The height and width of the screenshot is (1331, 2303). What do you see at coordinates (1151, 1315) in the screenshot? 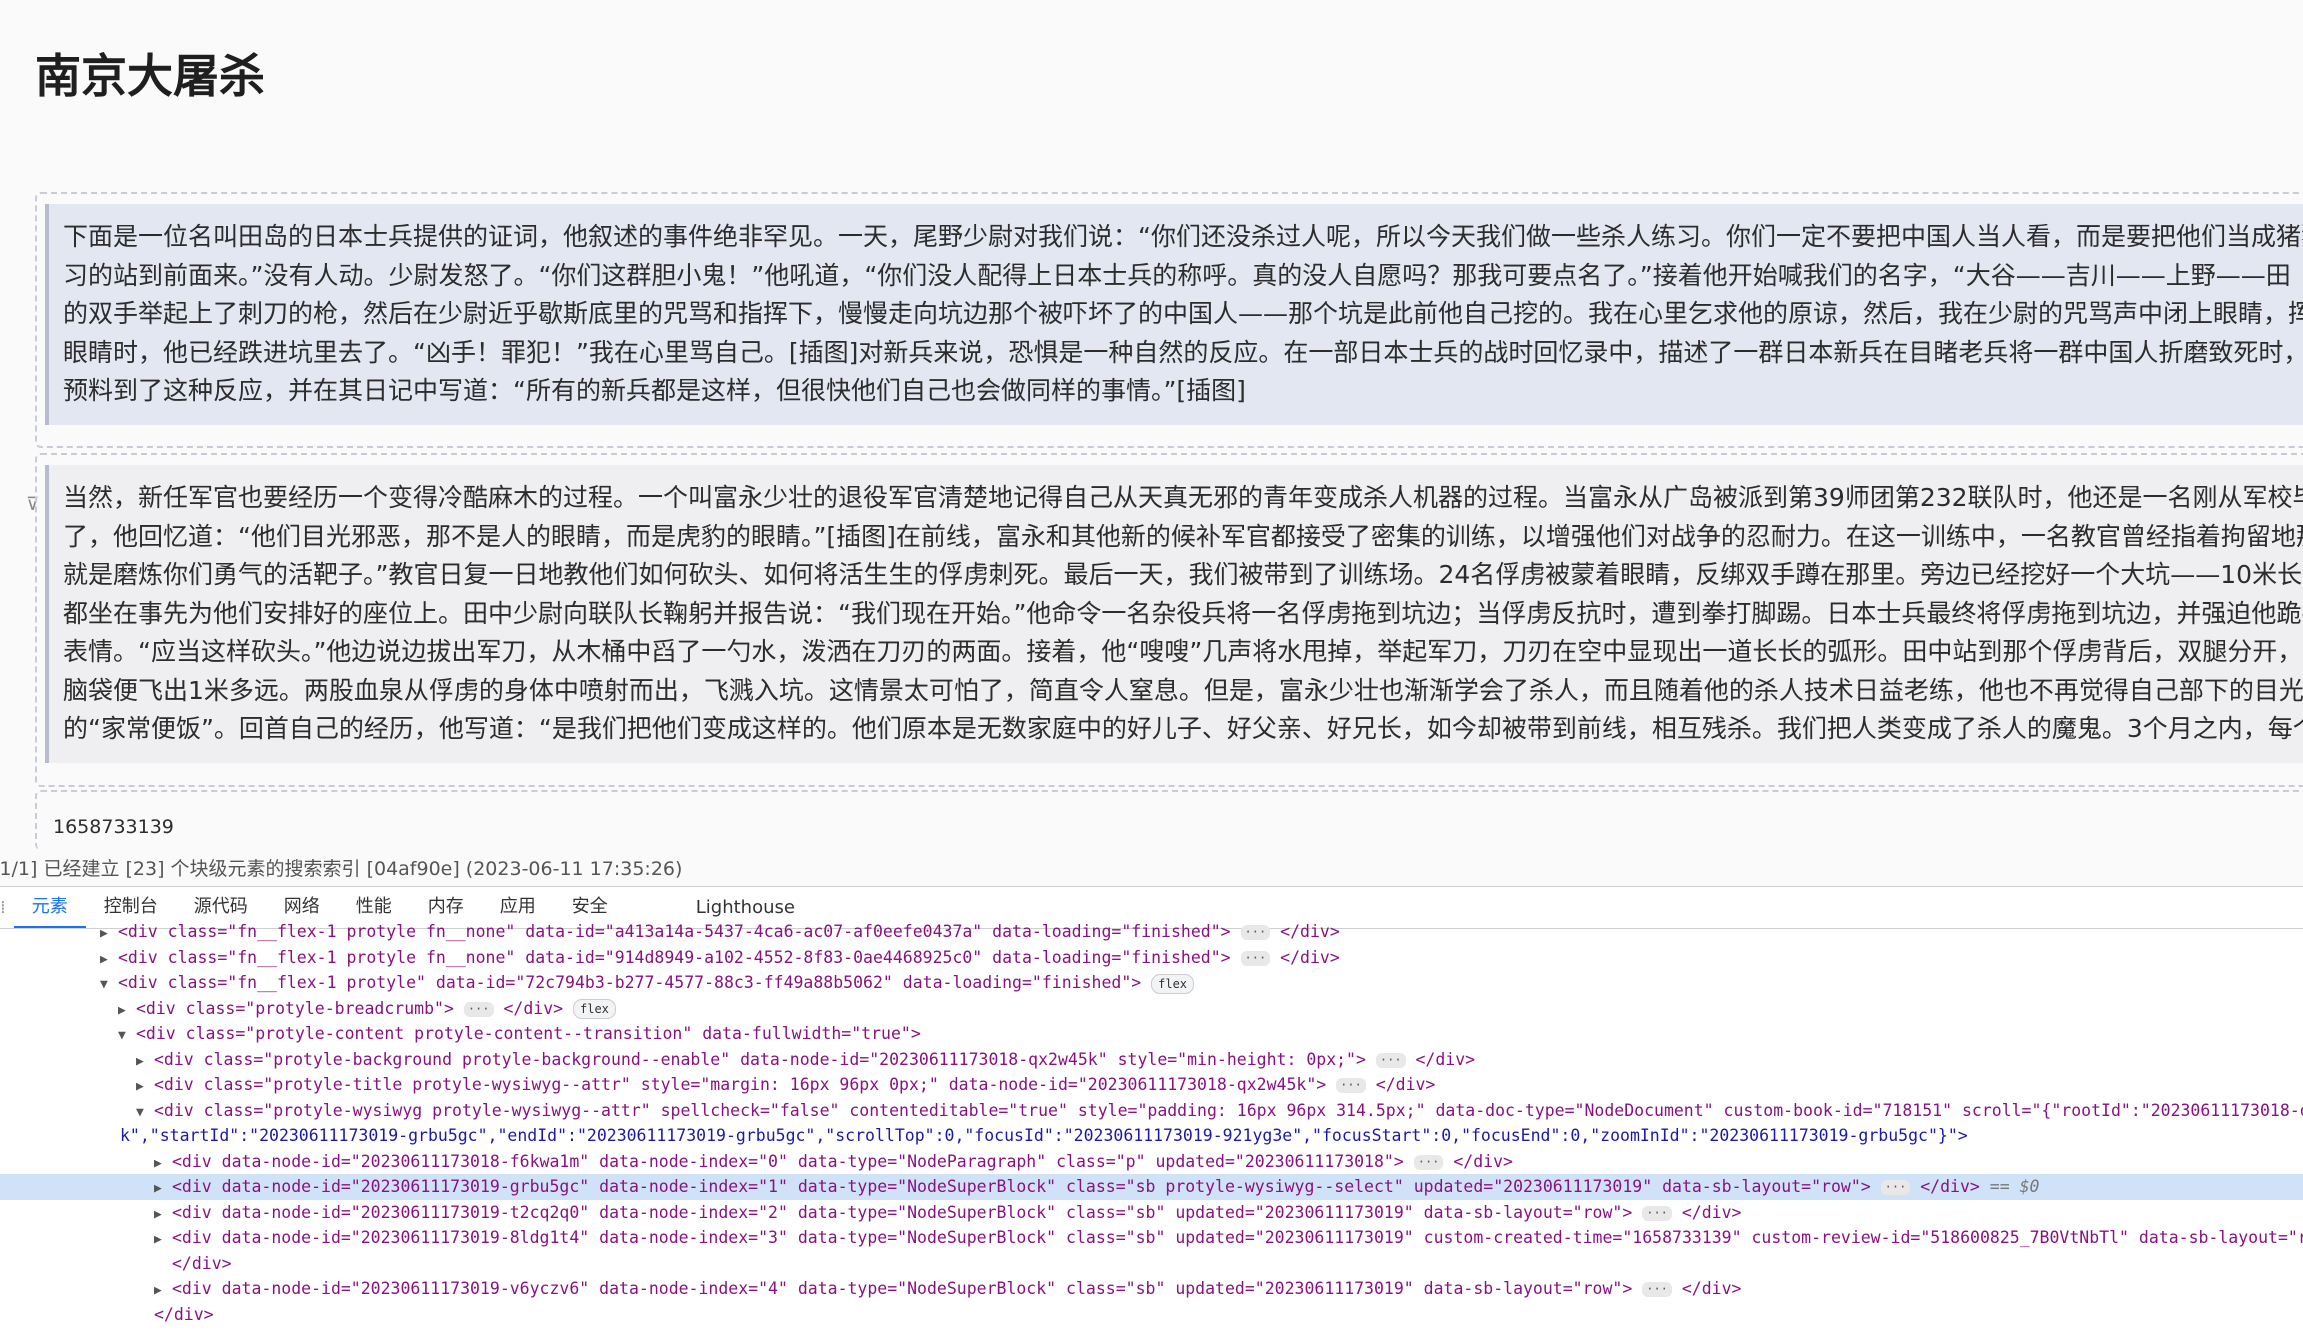
I see `dom-node-line: </div>` at bounding box center [1151, 1315].